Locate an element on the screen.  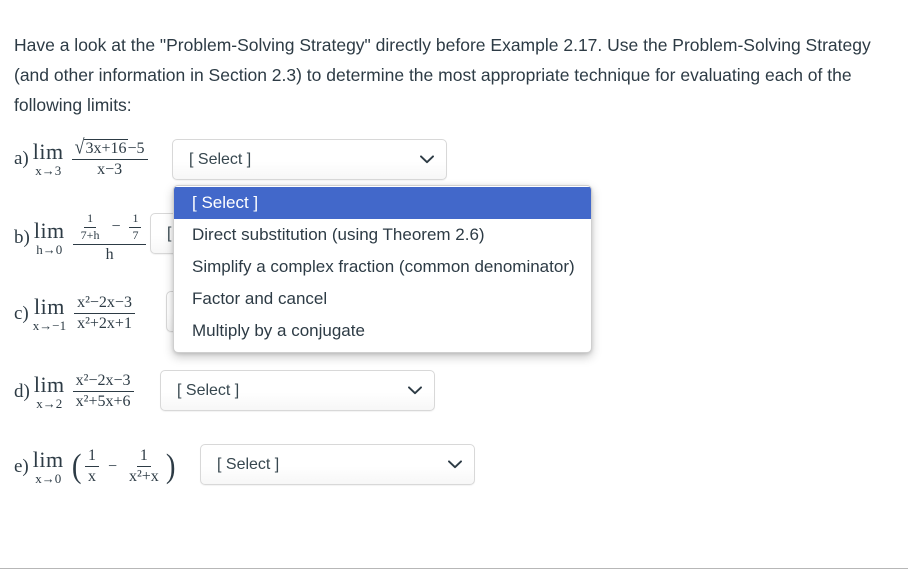
inner-fraction-e-2: 1 x²+x is located at coordinates (144, 467).